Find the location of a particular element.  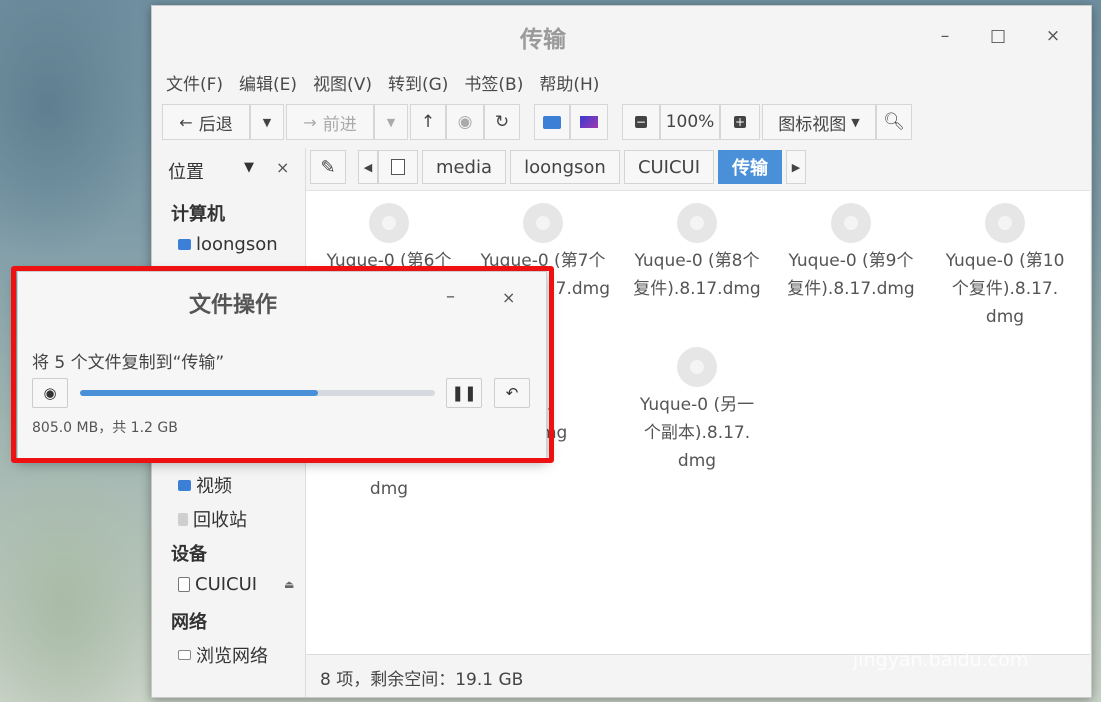

menu-view: 视图(V) is located at coordinates (342, 83).